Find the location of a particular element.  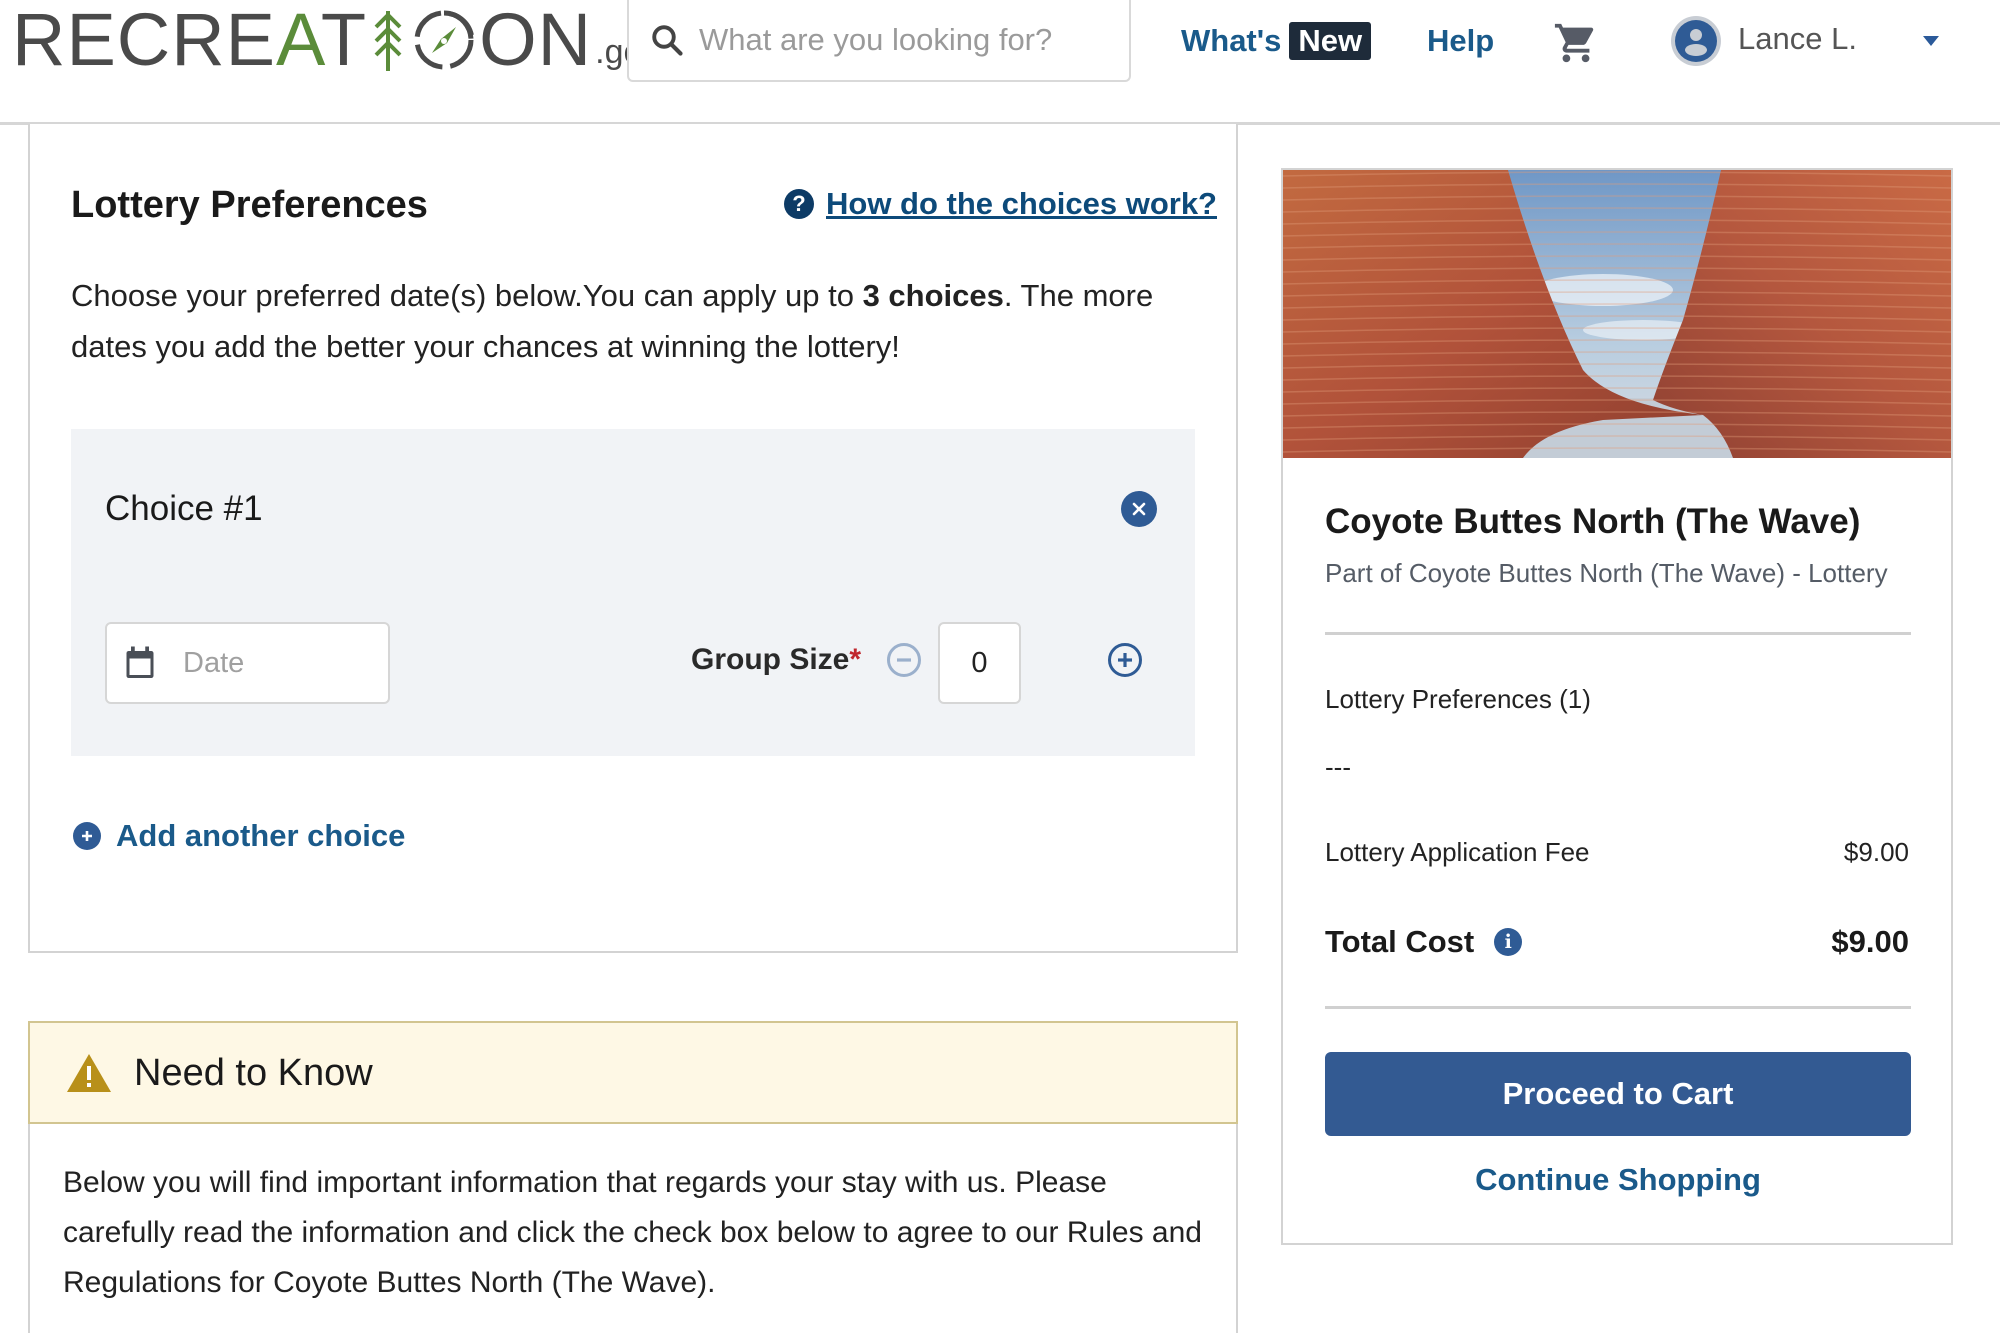

recreation-gov-logo: RECREATON .gov is located at coordinates (335, 40).